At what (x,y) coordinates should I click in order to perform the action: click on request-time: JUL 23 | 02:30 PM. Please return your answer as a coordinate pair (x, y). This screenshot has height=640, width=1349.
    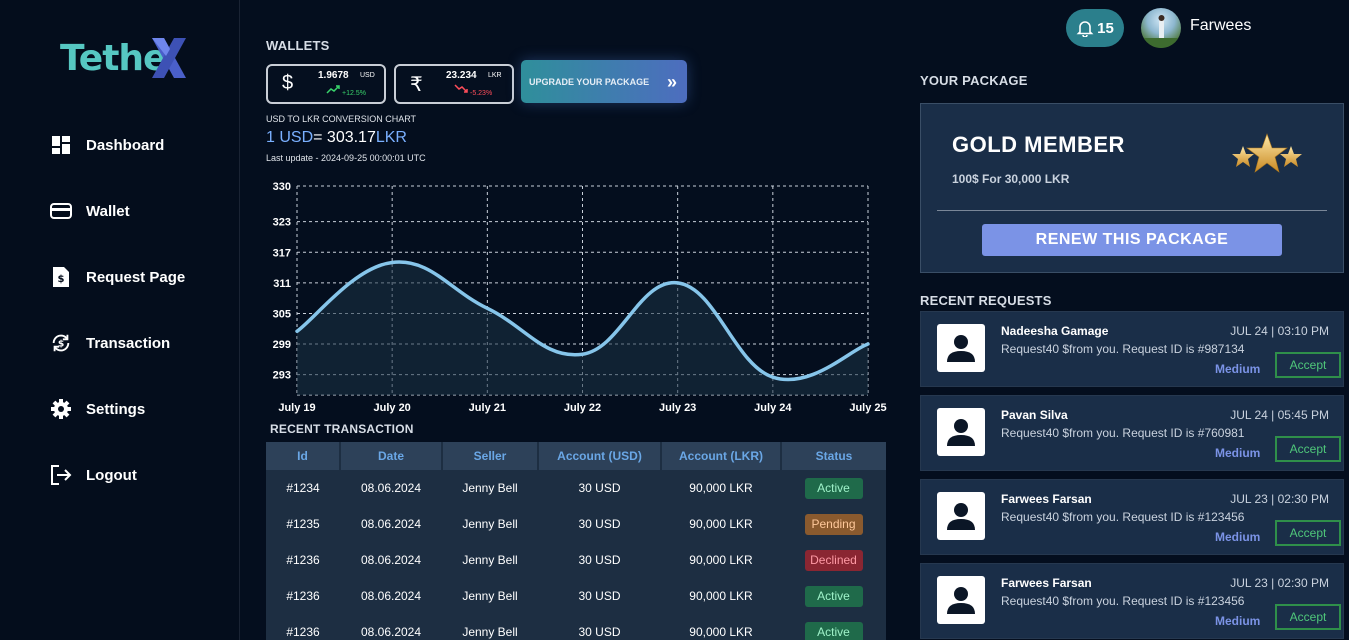
    Looking at the image, I should click on (1279, 583).